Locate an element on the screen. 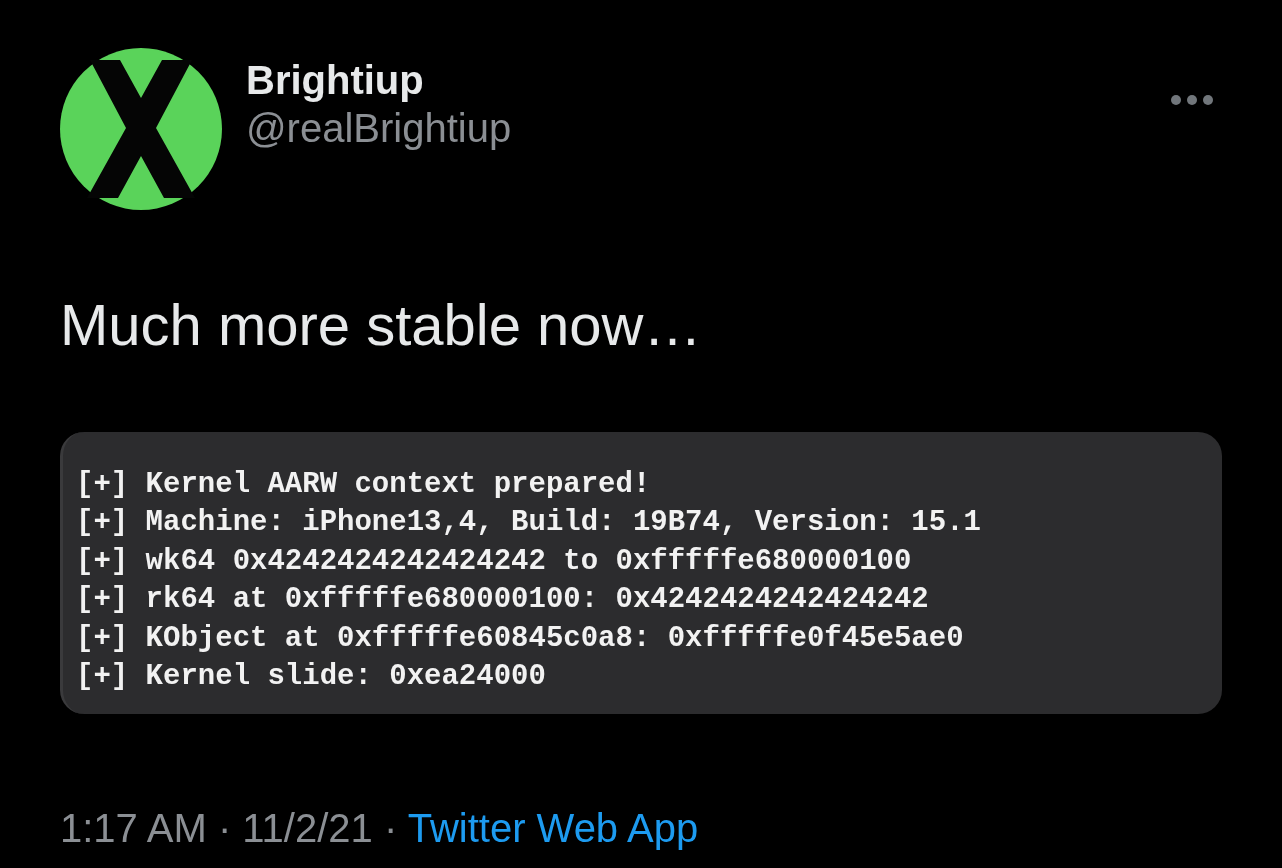 The height and width of the screenshot is (868, 1282). user-handle: @realBrightiup is located at coordinates (708, 128).